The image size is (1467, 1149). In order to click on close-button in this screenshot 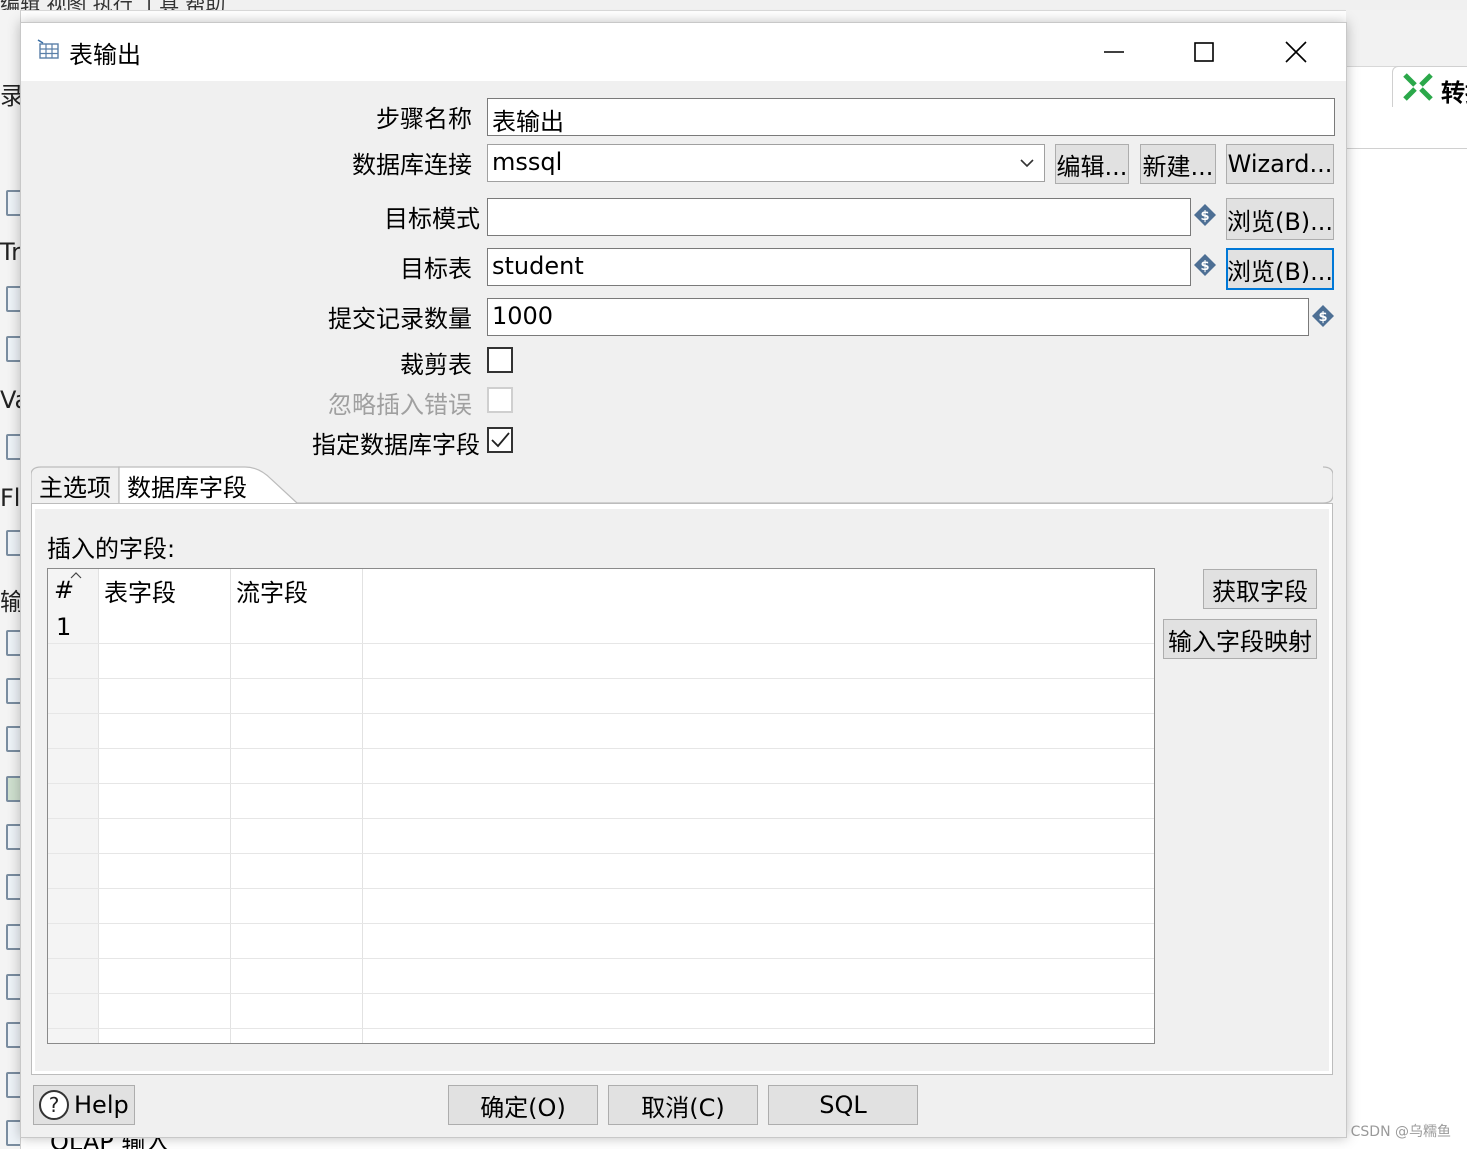, I will do `click(1296, 52)`.